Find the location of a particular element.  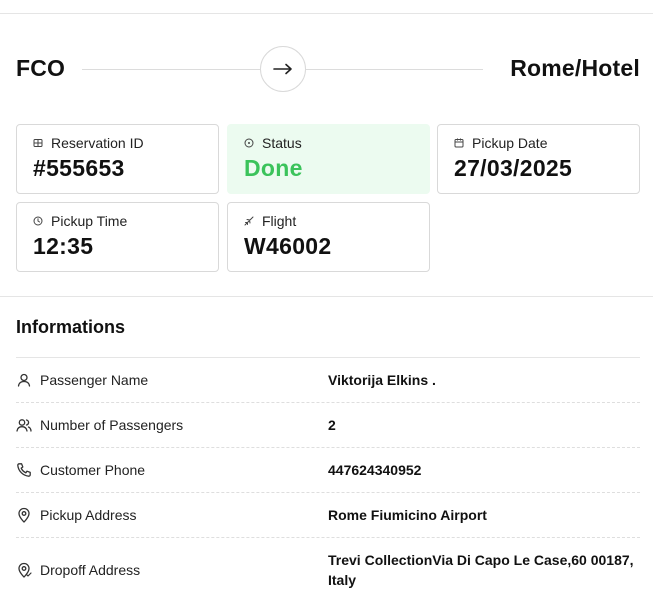

route-header: FCO Rome/Hotel is located at coordinates (328, 69).